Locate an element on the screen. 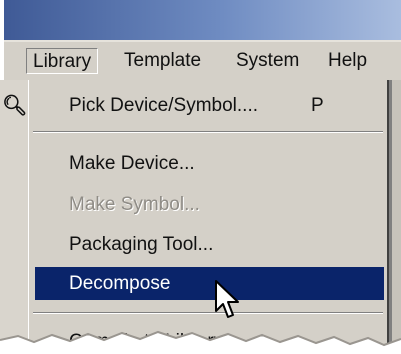 The image size is (401, 354). menu-bar: Library Template System Help is located at coordinates (202, 61).